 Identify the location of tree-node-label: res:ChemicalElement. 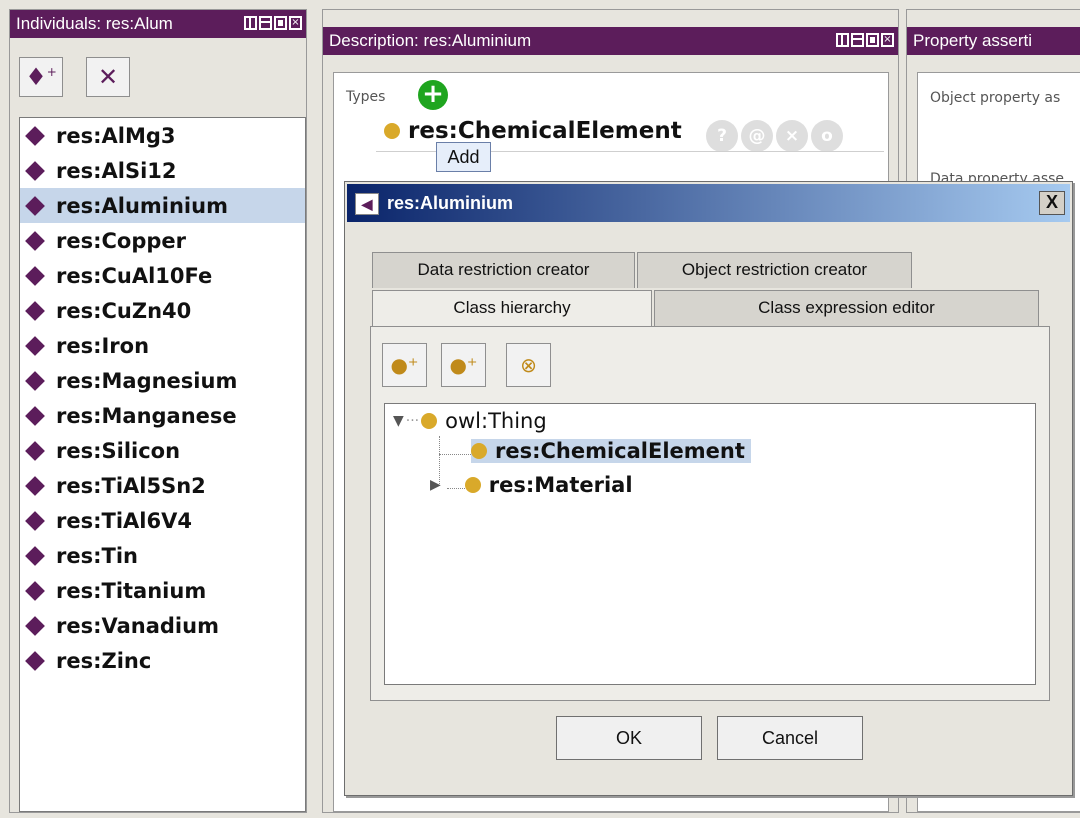
(620, 451).